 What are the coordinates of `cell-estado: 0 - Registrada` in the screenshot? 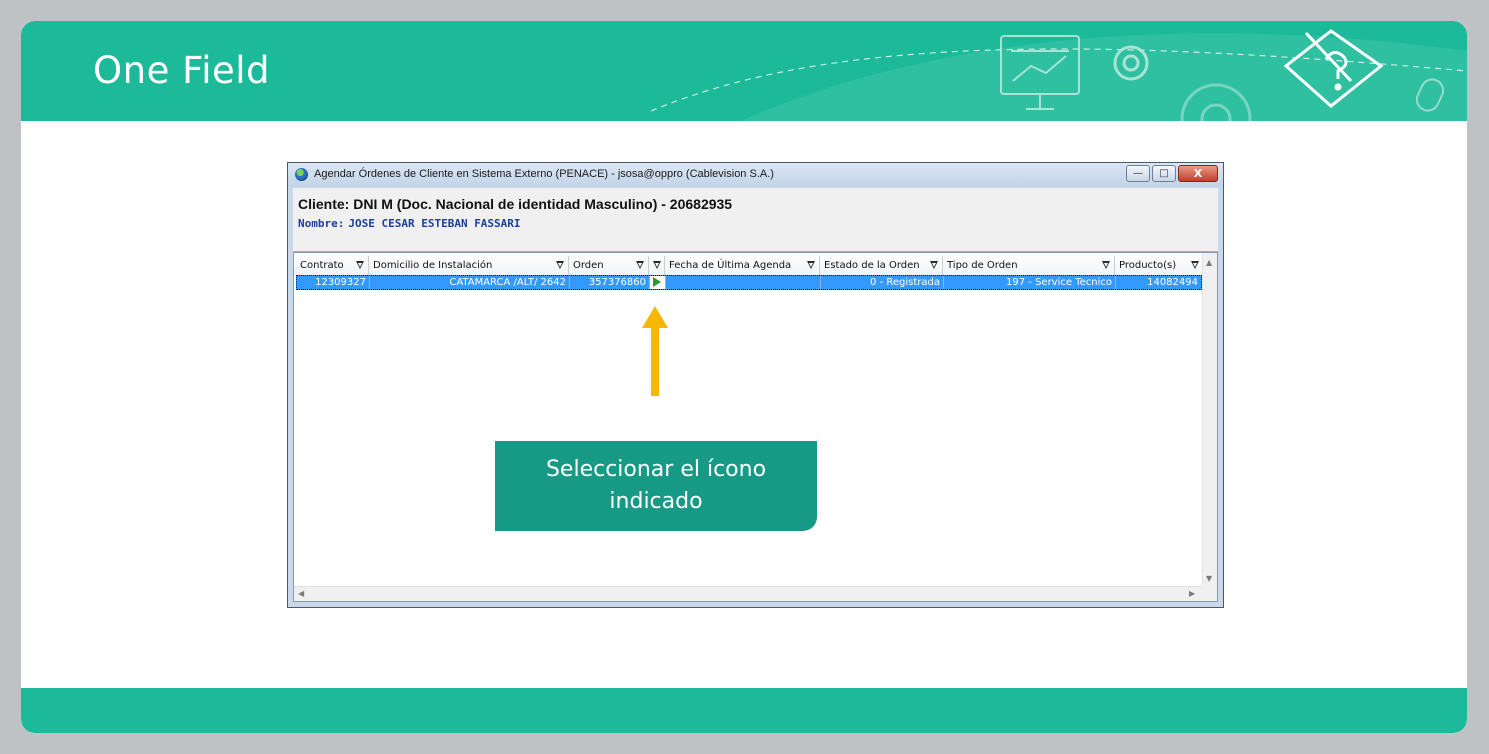 It's located at (882, 282).